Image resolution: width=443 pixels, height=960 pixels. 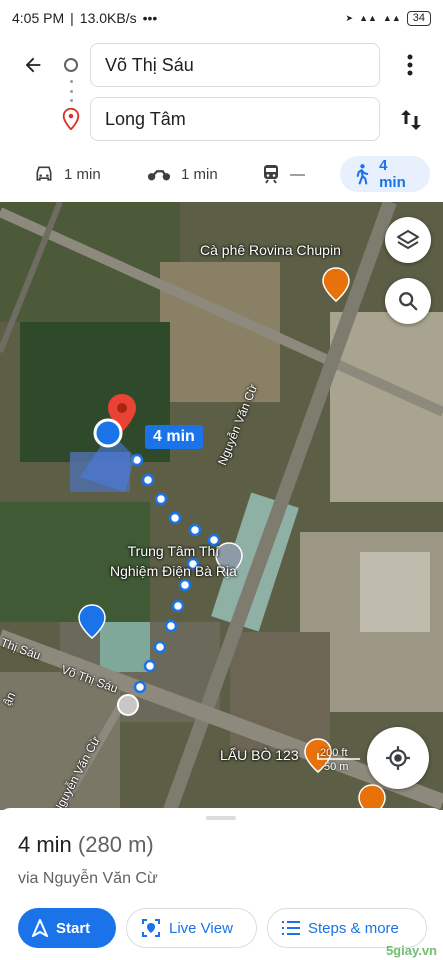 What do you see at coordinates (270, 250) in the screenshot?
I see `place-label-cafe: Cà phê Rovina Chupin` at bounding box center [270, 250].